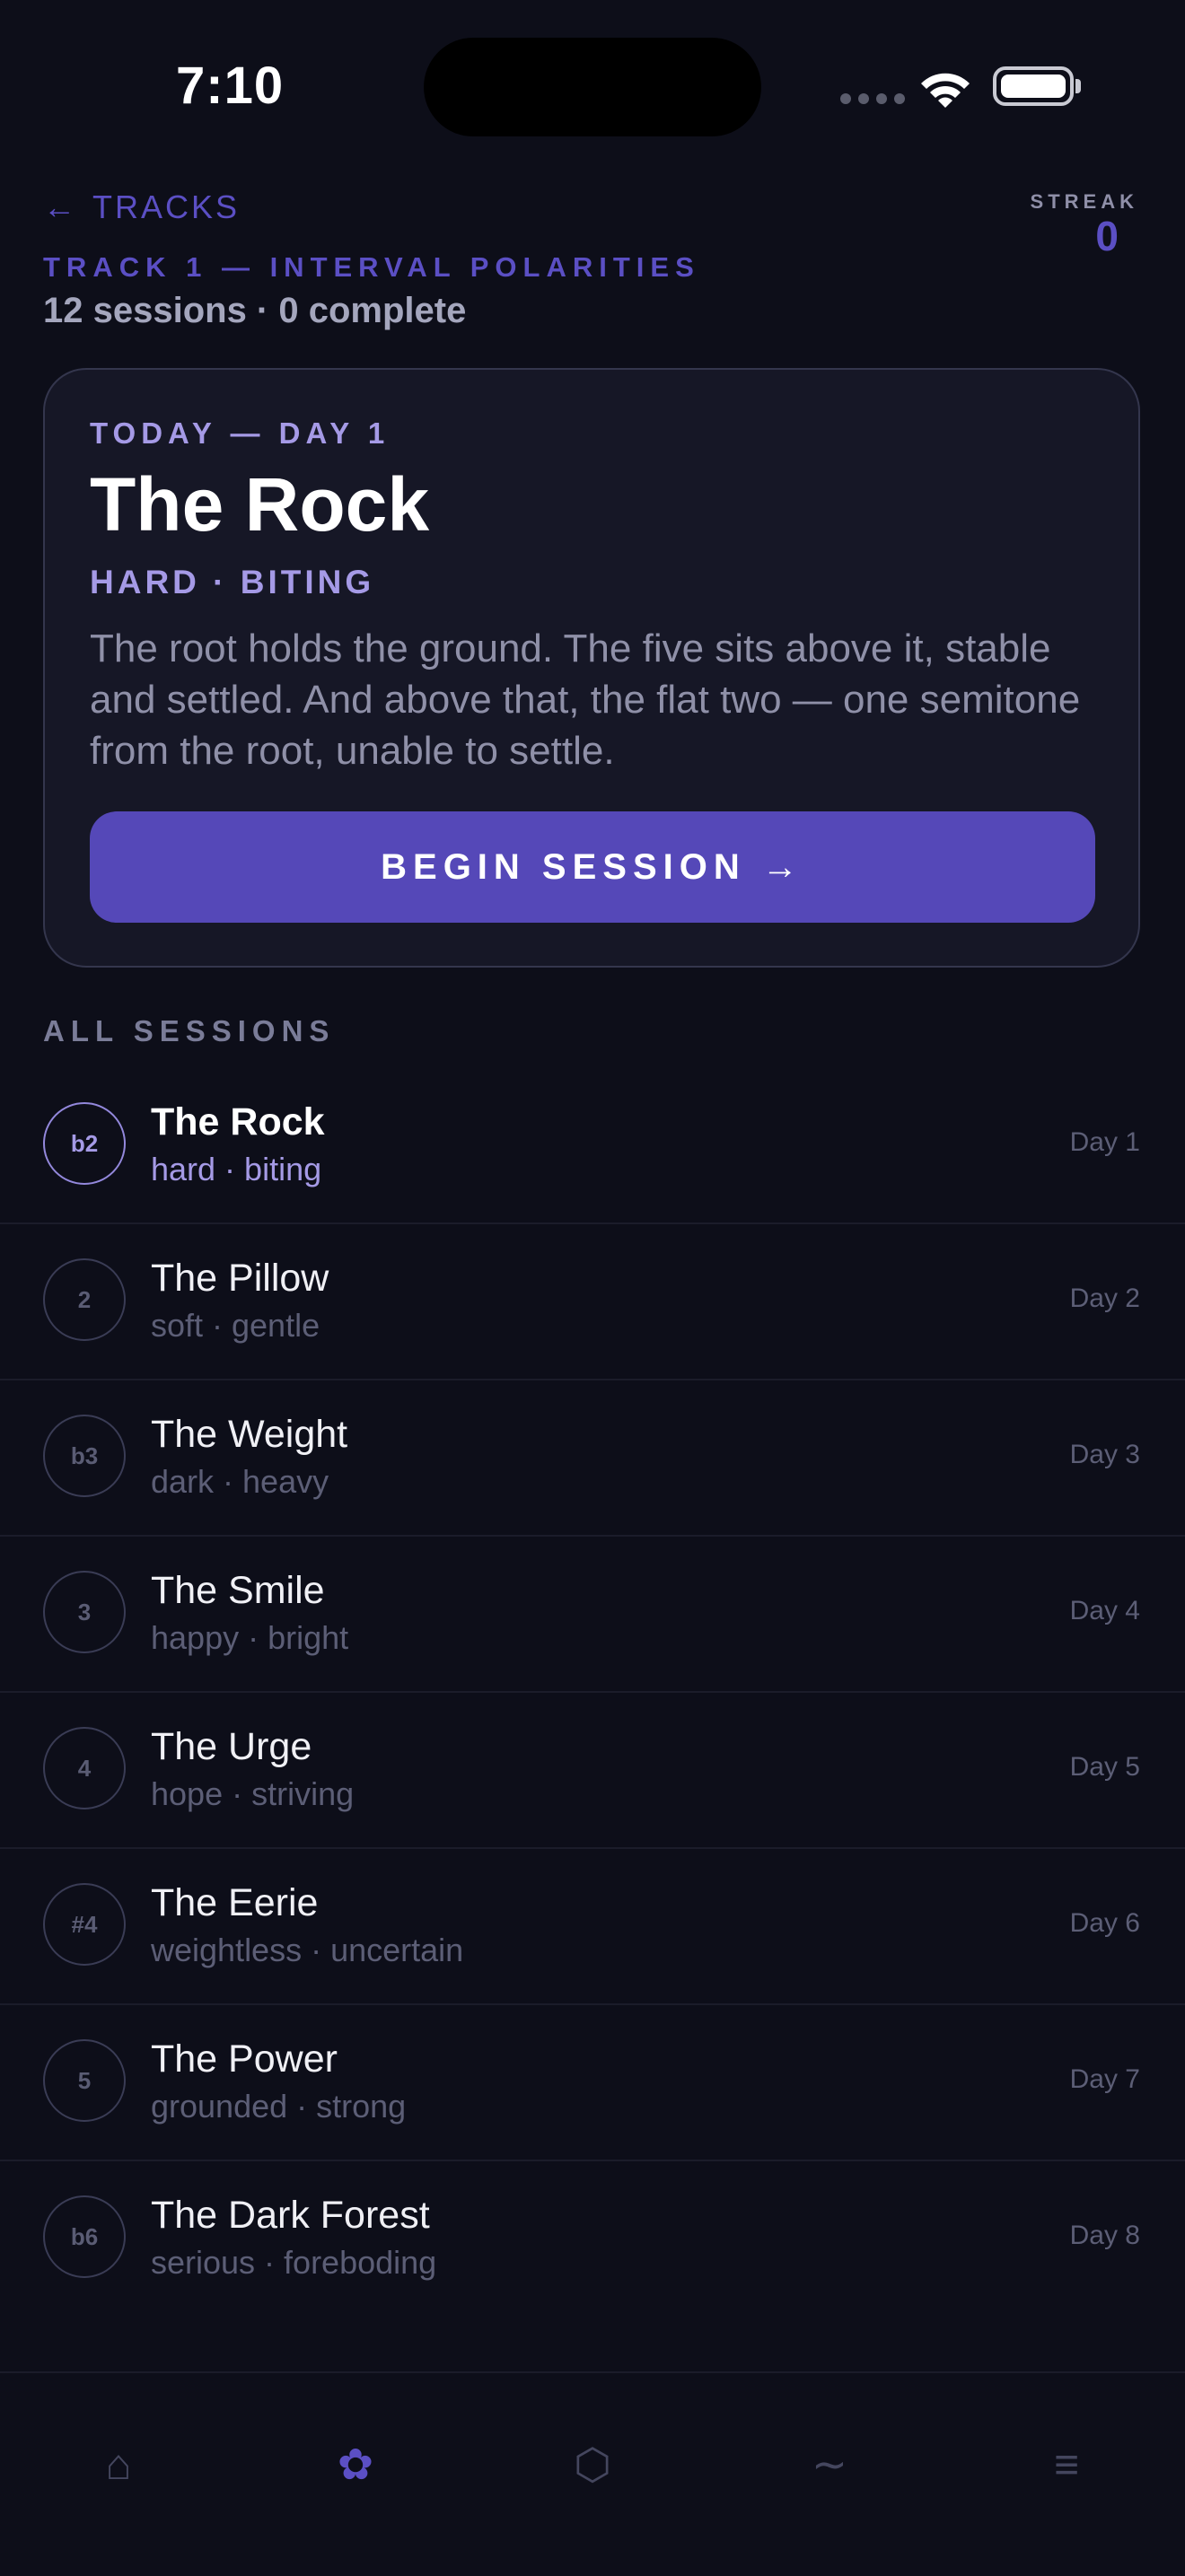  I want to click on cellular-signal-icon, so click(872, 98).